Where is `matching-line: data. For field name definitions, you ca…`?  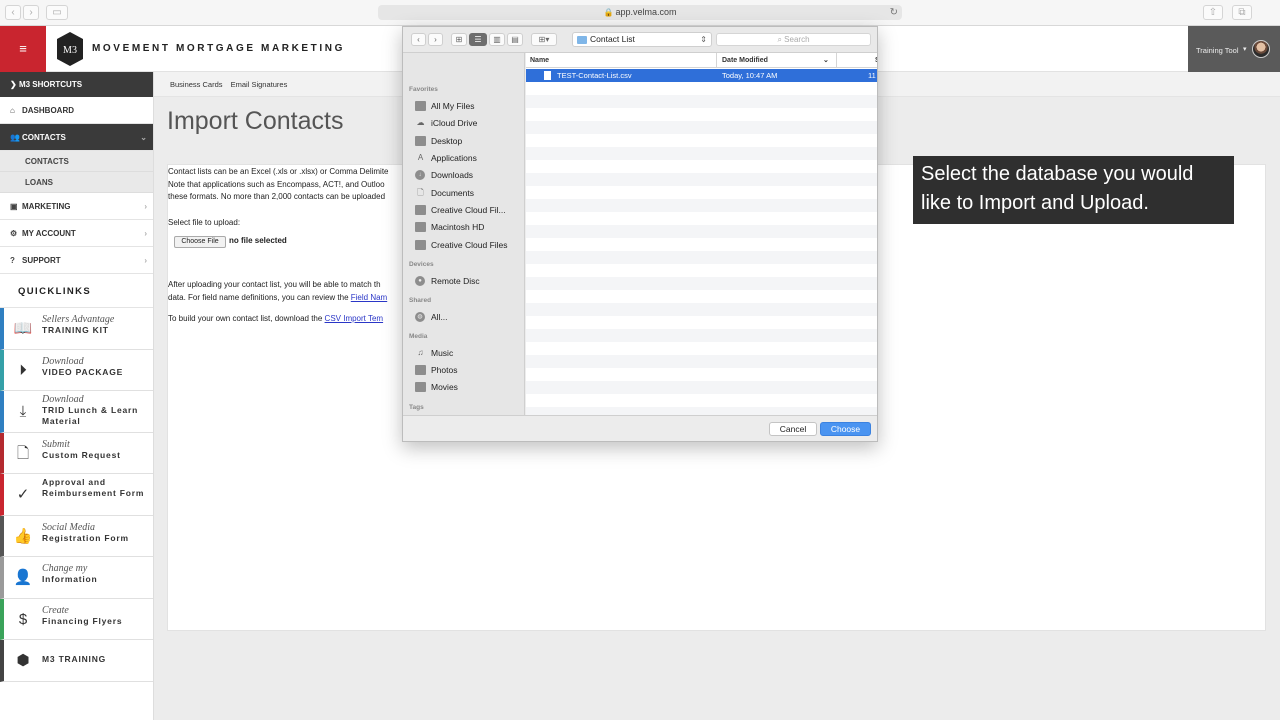 matching-line: data. For field name definitions, you ca… is located at coordinates (259, 297).